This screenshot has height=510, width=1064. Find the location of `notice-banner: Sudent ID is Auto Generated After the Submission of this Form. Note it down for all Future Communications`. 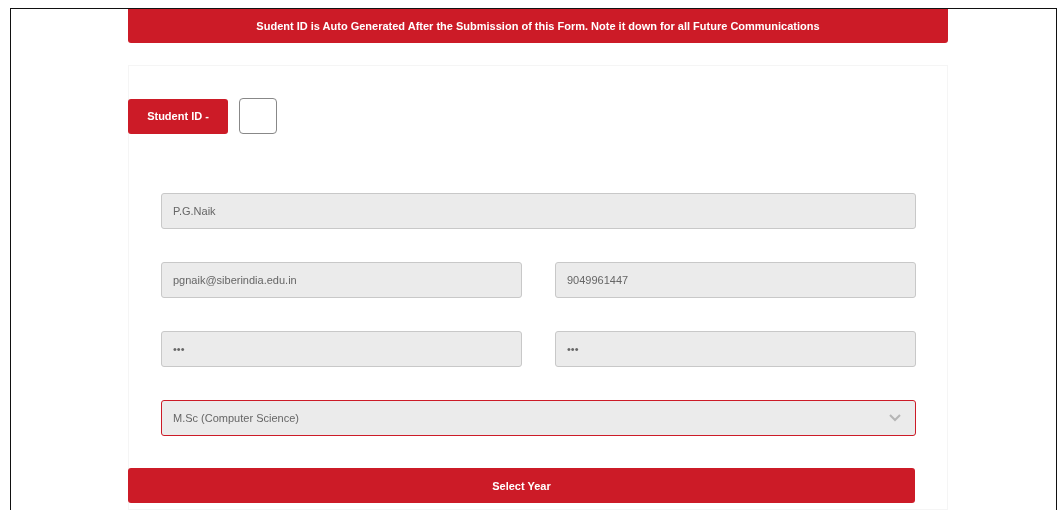

notice-banner: Sudent ID is Auto Generated After the Submission of this Form. Note it down for all Future Communications is located at coordinates (538, 26).